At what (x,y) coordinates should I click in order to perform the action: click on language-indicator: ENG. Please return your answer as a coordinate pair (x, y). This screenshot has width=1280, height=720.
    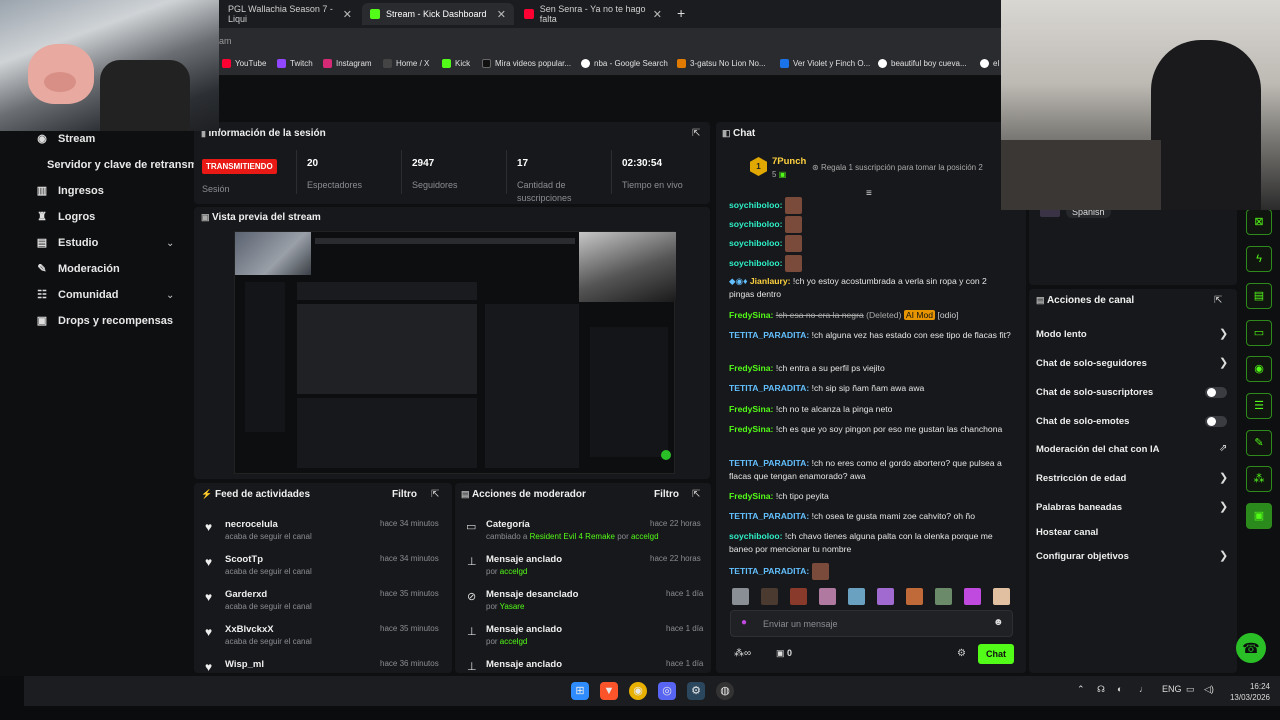
    Looking at the image, I should click on (1172, 689).